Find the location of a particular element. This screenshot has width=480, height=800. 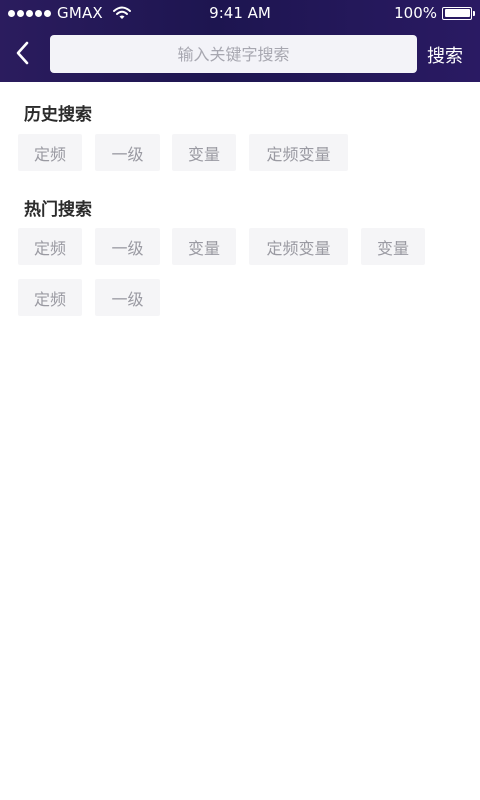

hot-tag: 定频变量 is located at coordinates (298, 246).